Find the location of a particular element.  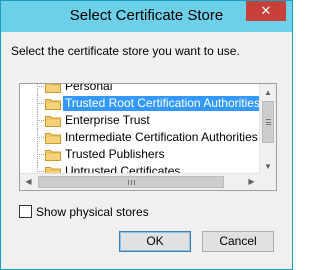

scroll-right-icon: ▶ is located at coordinates (251, 182).